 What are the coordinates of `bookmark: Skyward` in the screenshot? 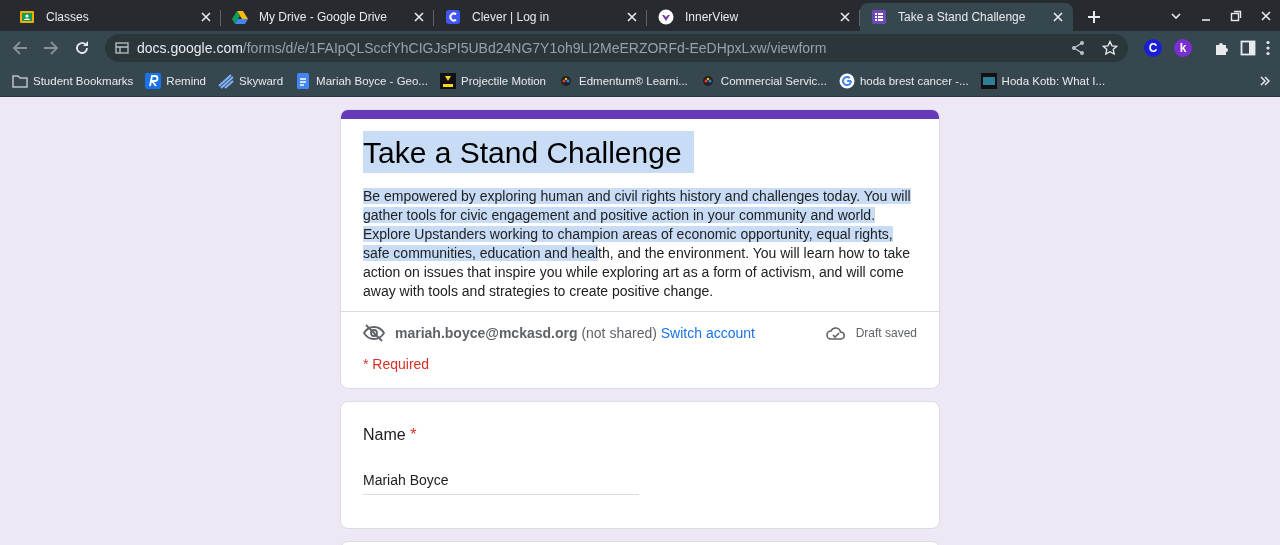 It's located at (251, 80).